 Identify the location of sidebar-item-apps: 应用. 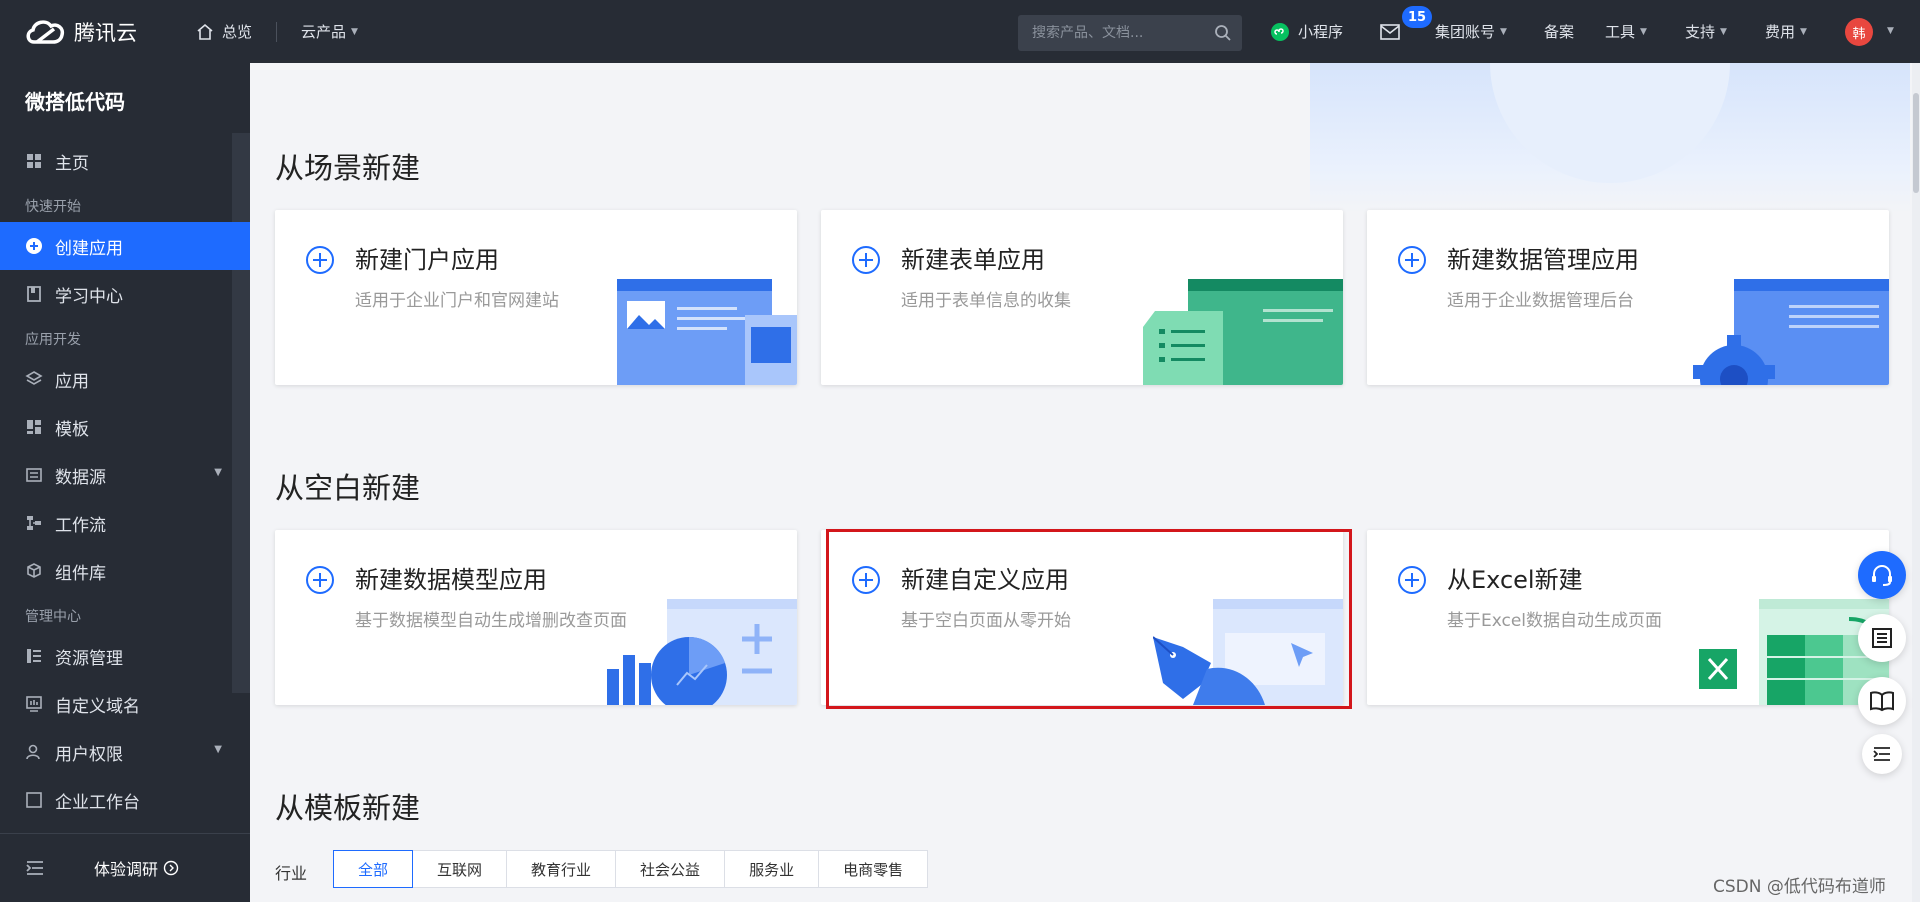
(125, 379).